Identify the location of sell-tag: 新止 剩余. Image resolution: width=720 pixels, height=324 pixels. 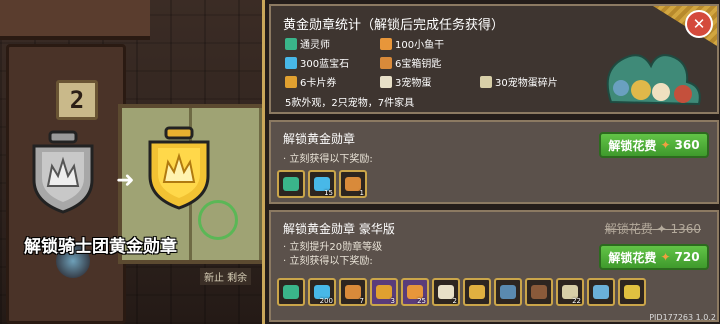
(226, 276).